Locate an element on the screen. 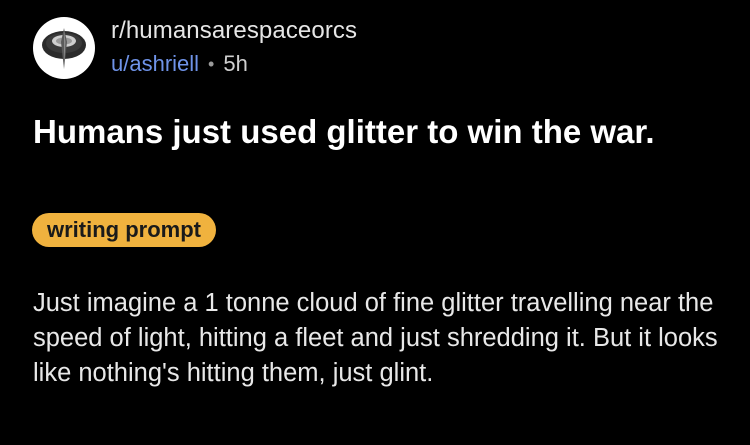 The image size is (750, 445). post-header: r/humansarespaceorcs u/ashriell • 5h is located at coordinates (195, 47).